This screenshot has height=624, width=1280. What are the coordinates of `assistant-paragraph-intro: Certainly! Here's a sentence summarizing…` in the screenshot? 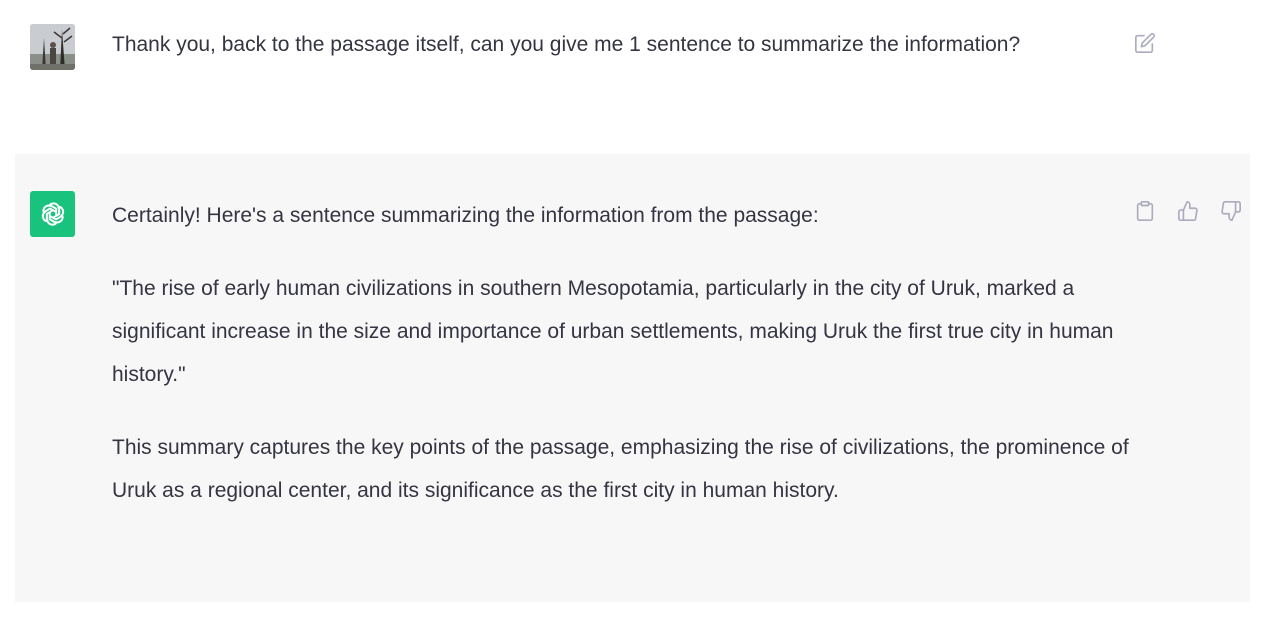 It's located at (465, 215).